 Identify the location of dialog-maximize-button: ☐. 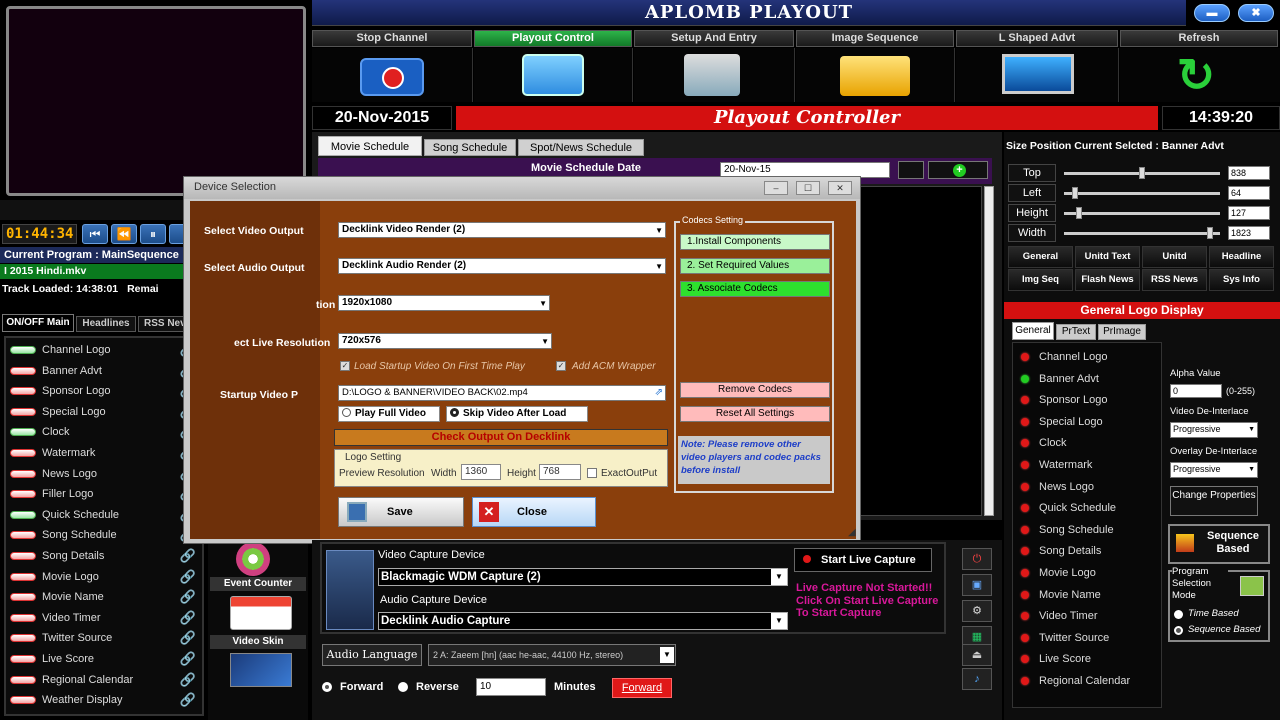
(808, 188).